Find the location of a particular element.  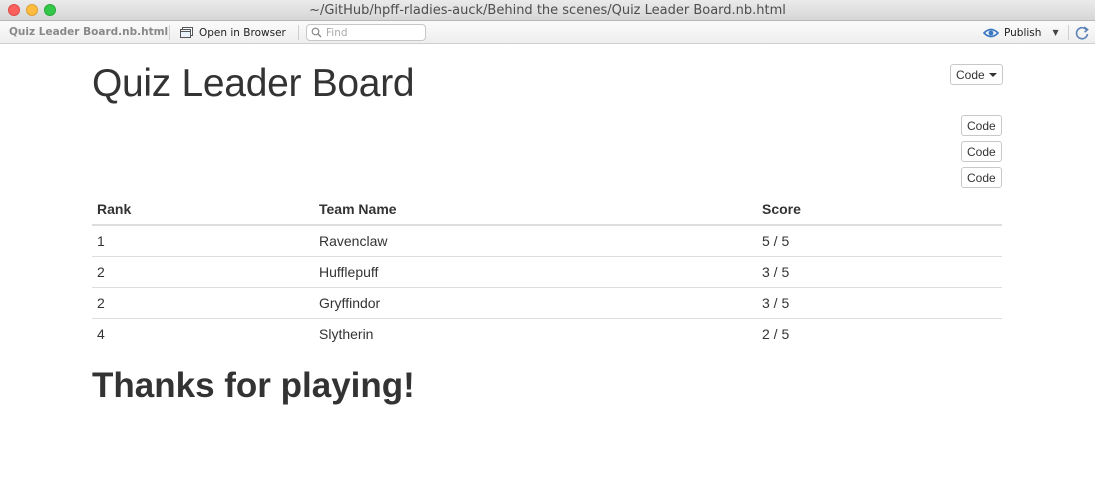

table-row: 2 Gryffindor 3 / 5 is located at coordinates (547, 303).